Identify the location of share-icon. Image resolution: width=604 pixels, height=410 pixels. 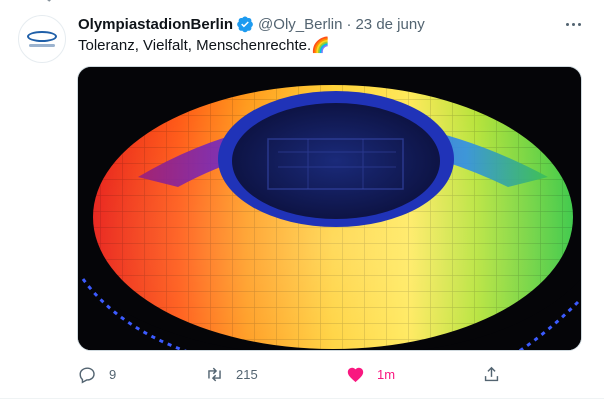
(491, 373).